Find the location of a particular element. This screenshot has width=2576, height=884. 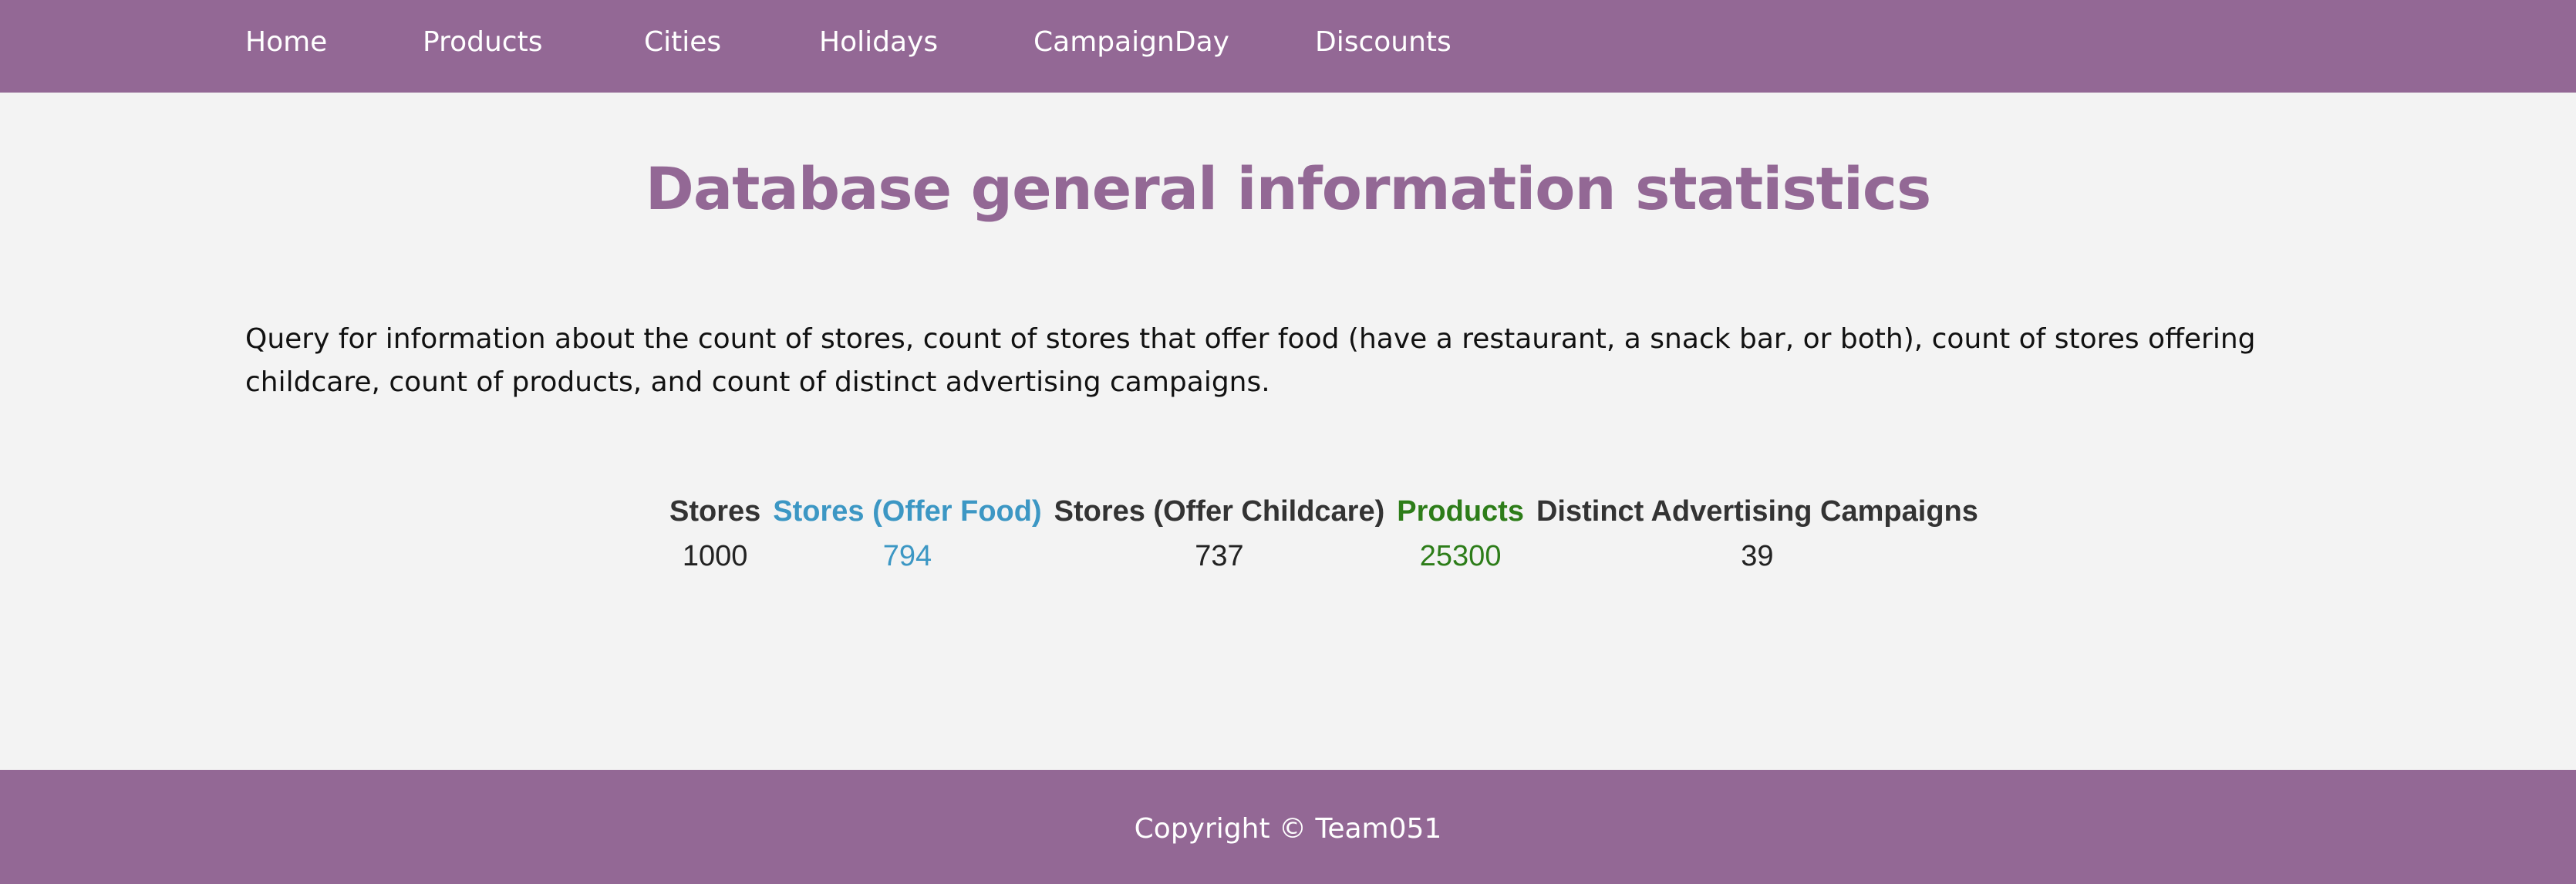

nav-link-products: Products is located at coordinates (482, 42).